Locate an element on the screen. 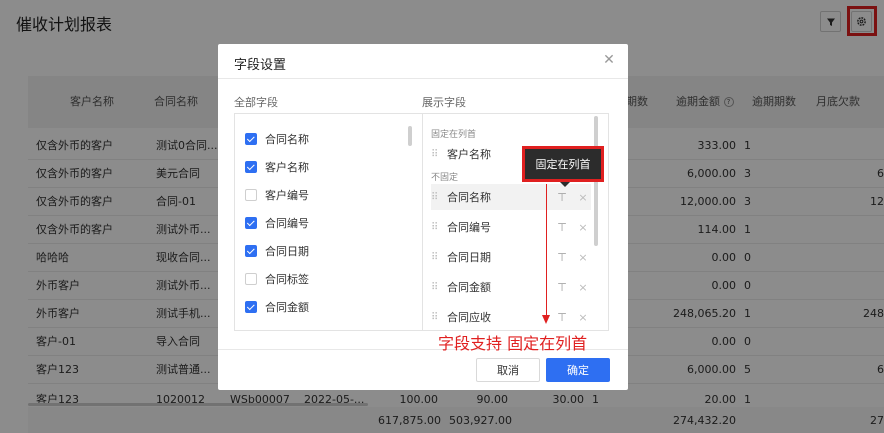 The image size is (884, 433). field-checkbox-item: 合同标签 is located at coordinates (277, 279).